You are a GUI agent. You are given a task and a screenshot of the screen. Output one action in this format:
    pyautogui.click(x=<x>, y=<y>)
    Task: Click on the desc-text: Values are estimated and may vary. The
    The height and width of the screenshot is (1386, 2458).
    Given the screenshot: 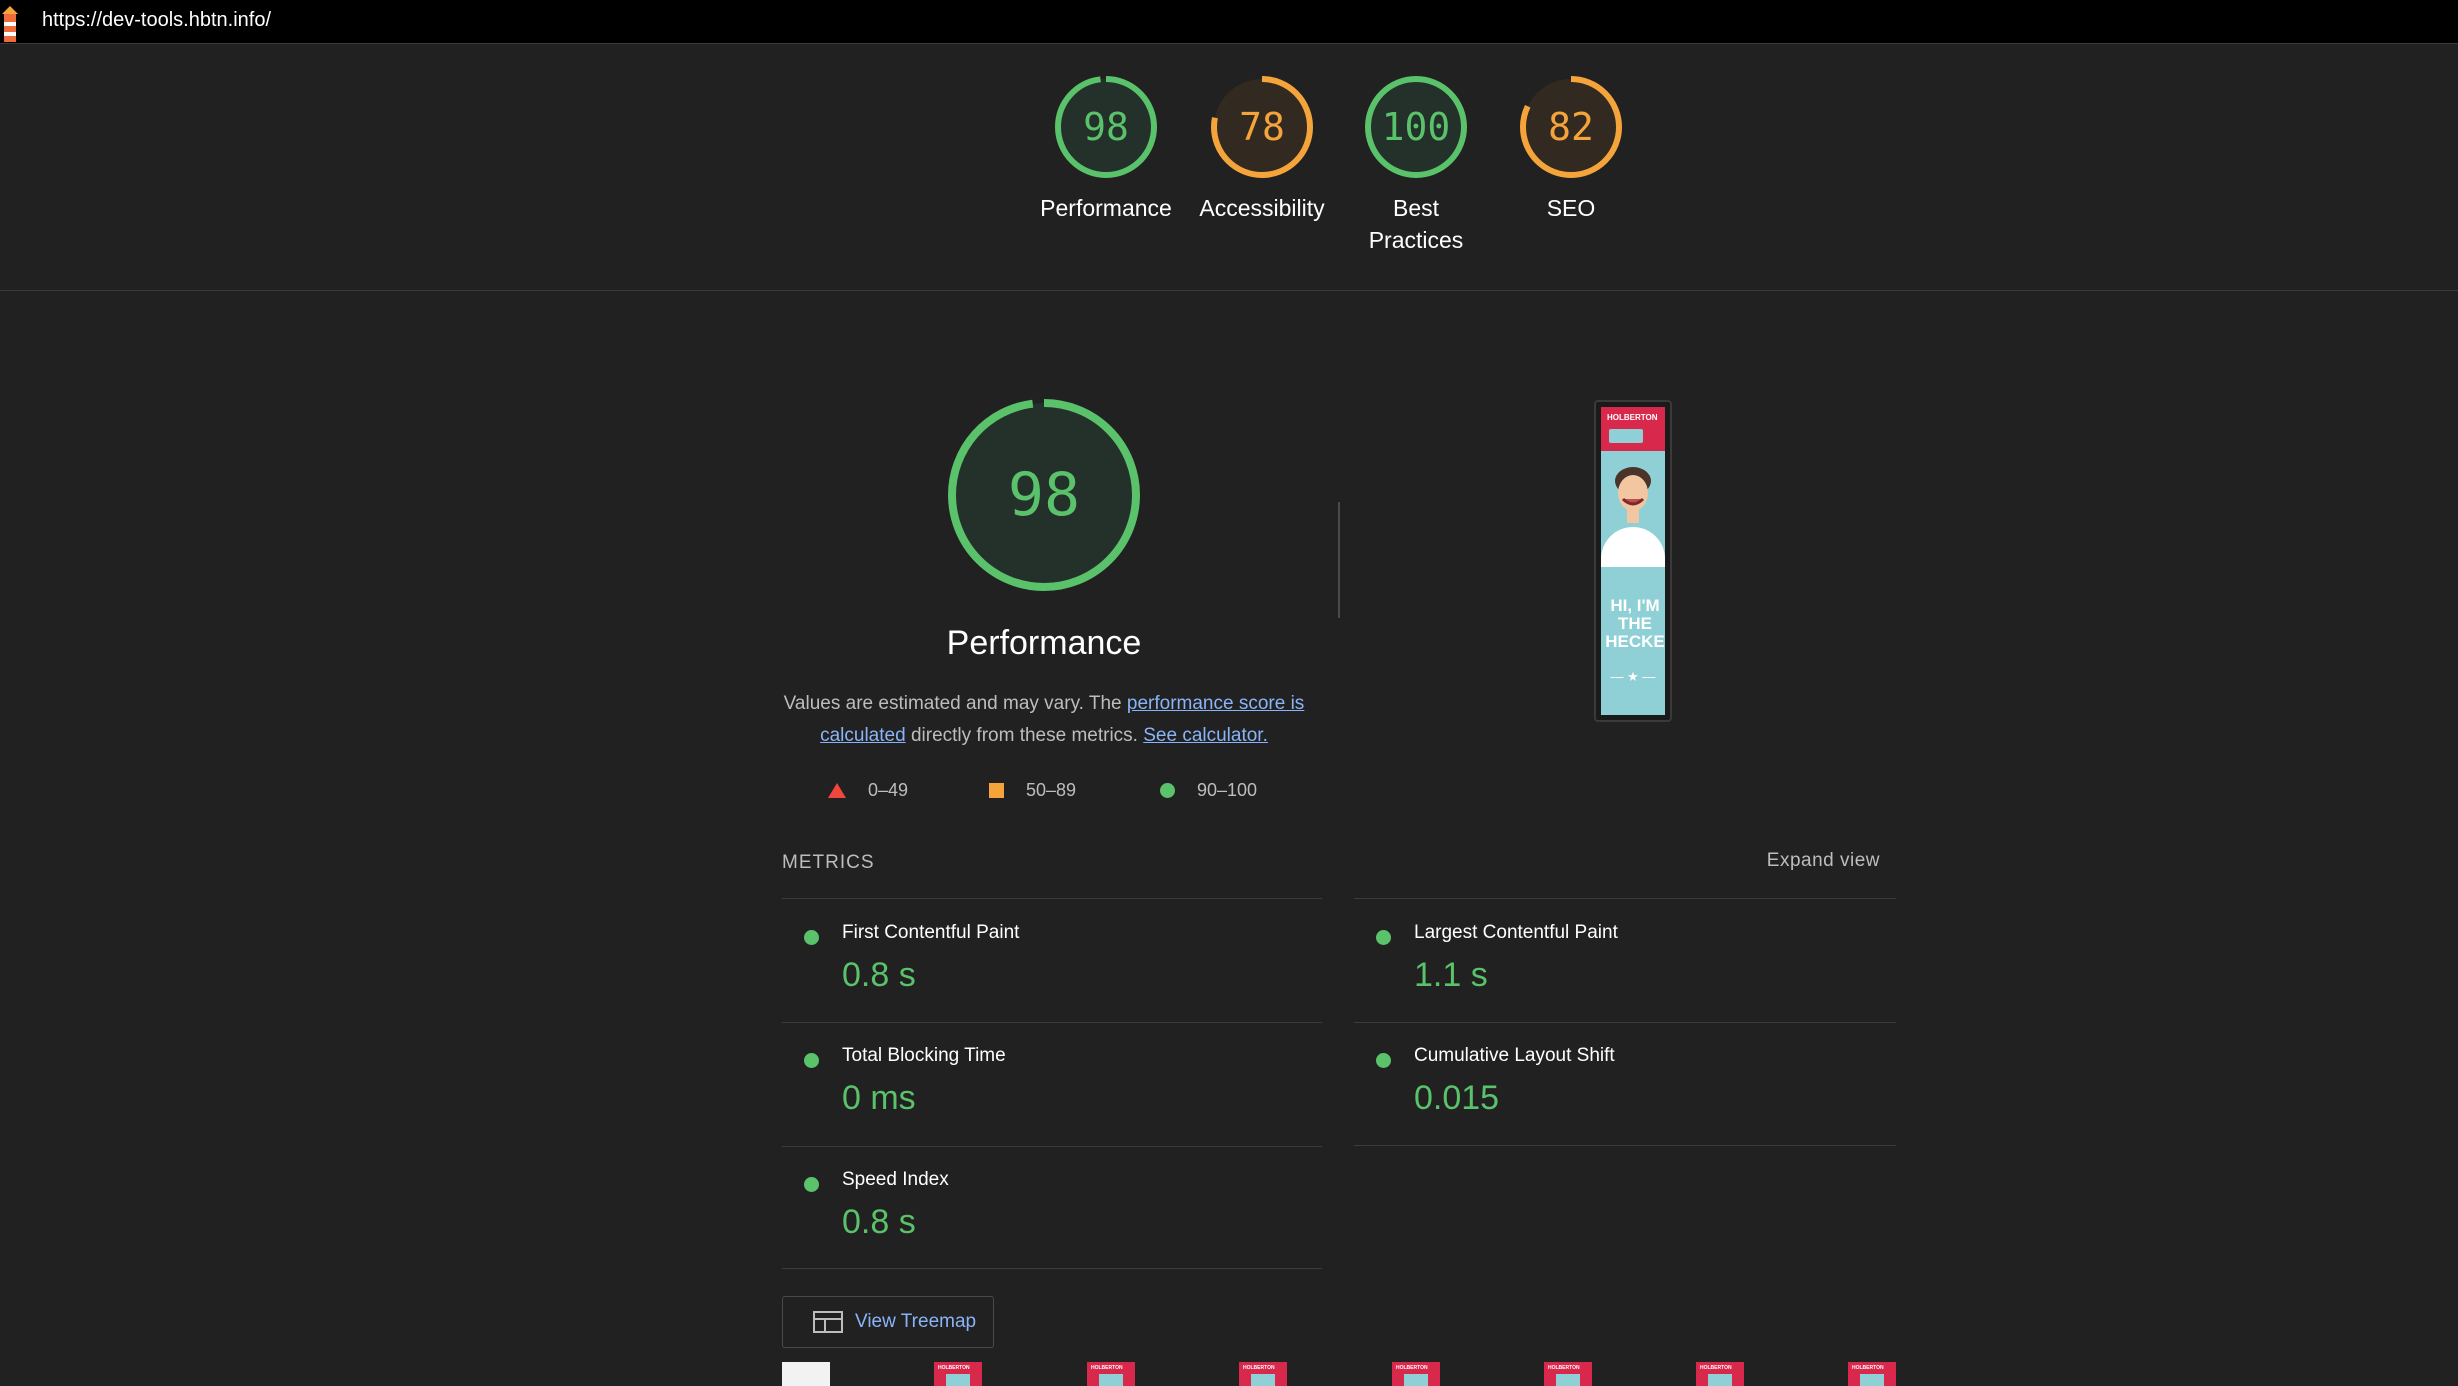 What is the action you would take?
    pyautogui.click(x=955, y=703)
    